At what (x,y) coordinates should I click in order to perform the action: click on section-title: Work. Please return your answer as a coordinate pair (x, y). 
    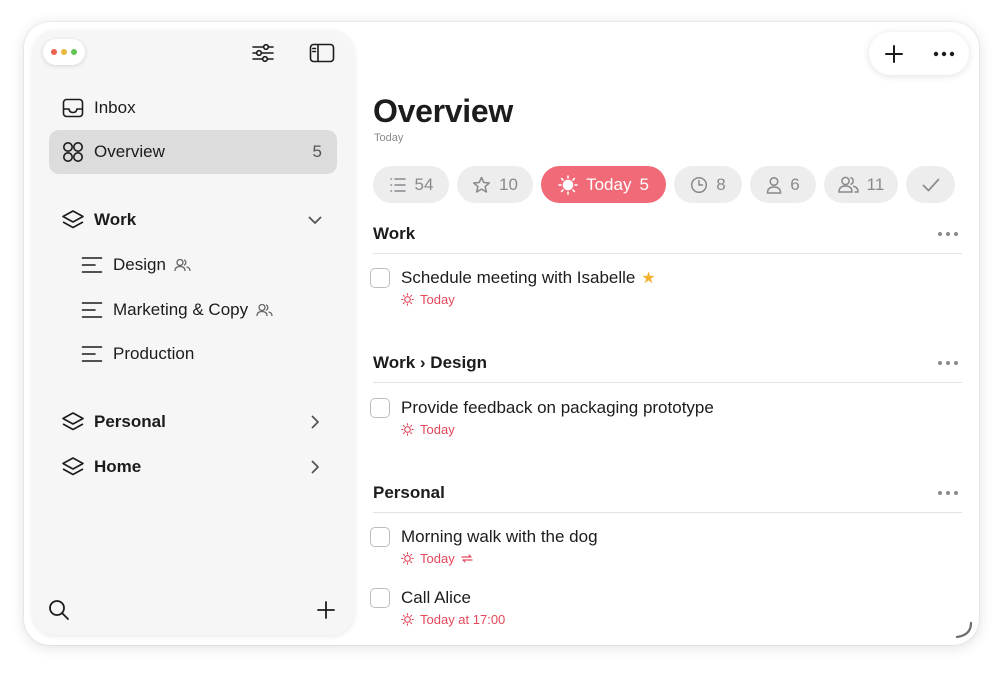
    Looking at the image, I should click on (394, 233).